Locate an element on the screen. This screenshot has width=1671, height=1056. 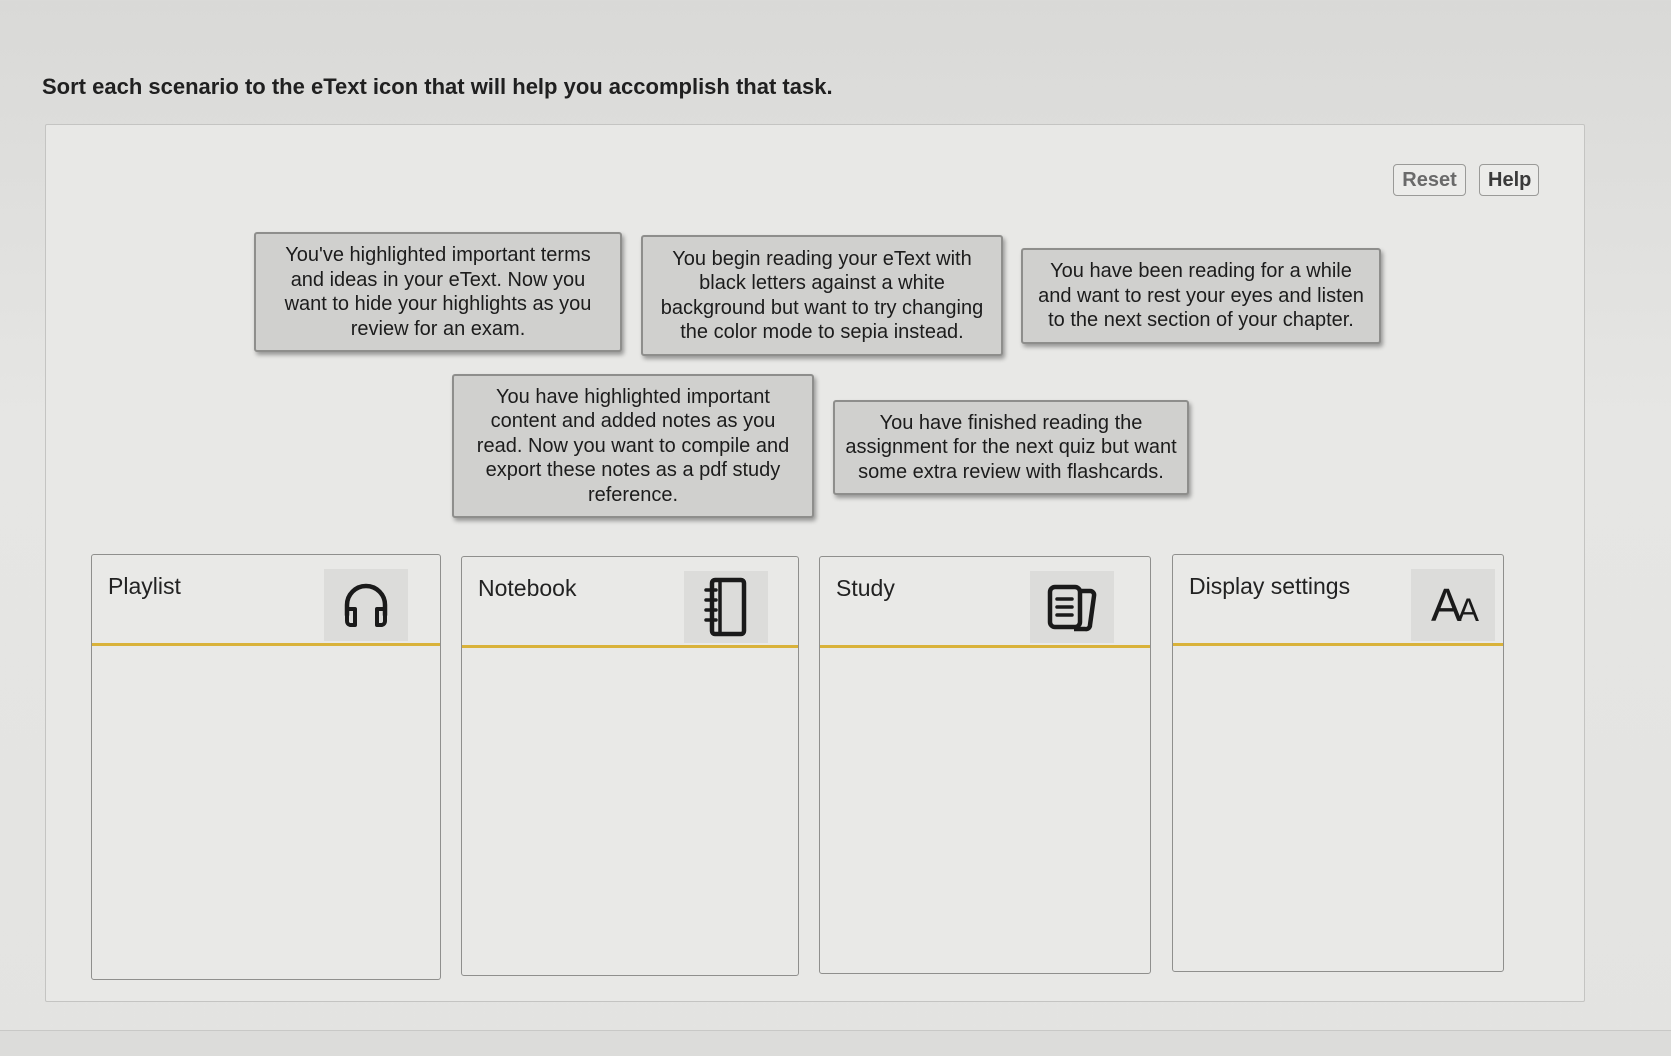
card-line: reference. is located at coordinates (633, 494).